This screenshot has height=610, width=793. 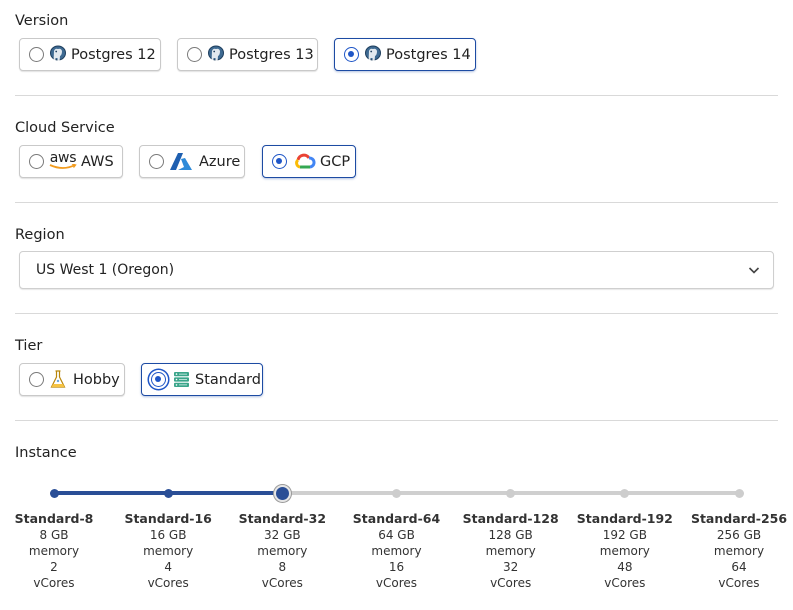 I want to click on google-cloud-logo-icon, so click(x=304, y=161).